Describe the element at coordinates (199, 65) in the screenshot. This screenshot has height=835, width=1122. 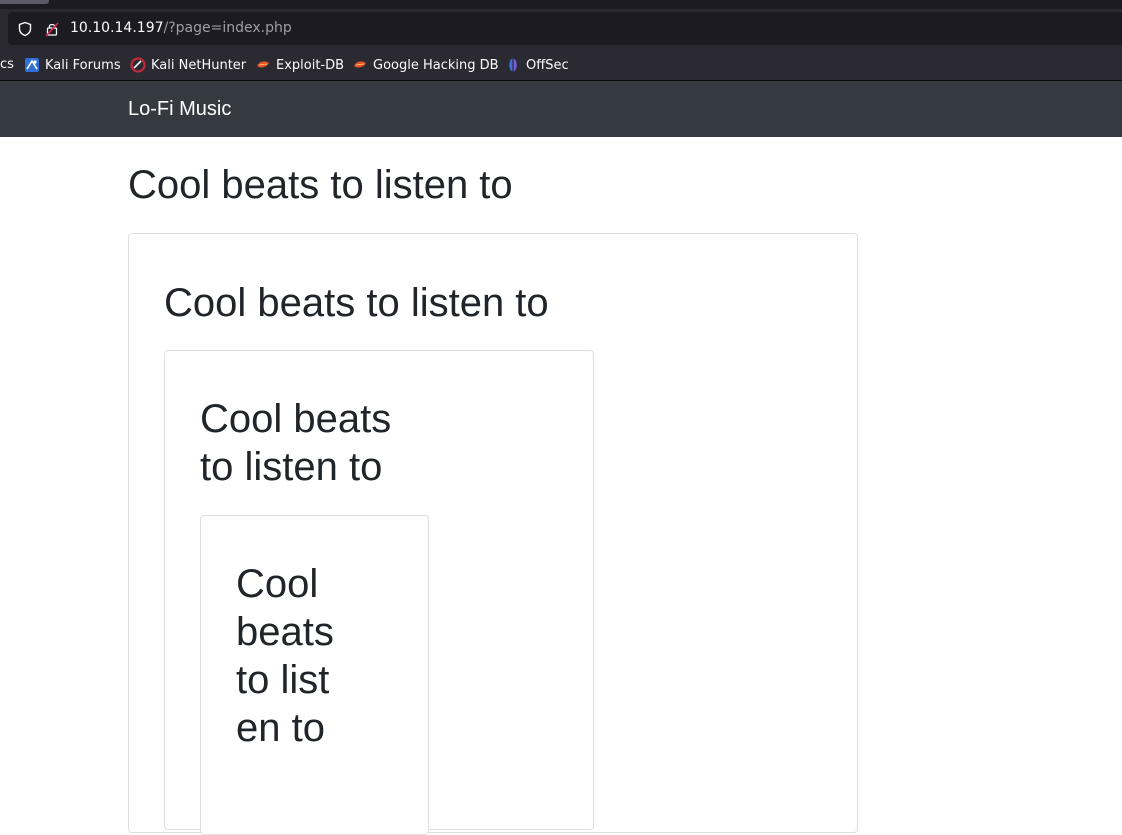
I see `bookmark-label: Kali NetHunter` at that location.